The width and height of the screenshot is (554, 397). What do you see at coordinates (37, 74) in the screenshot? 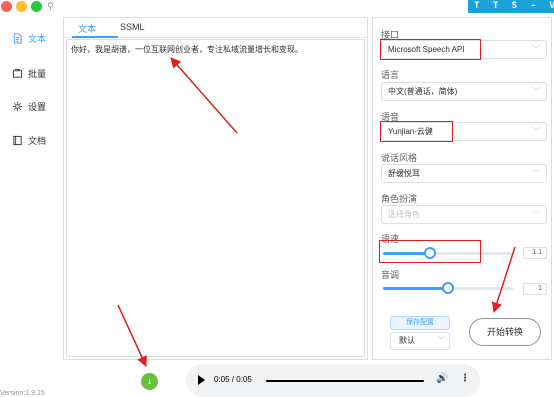
I see `sidebar-item-label: 批量` at bounding box center [37, 74].